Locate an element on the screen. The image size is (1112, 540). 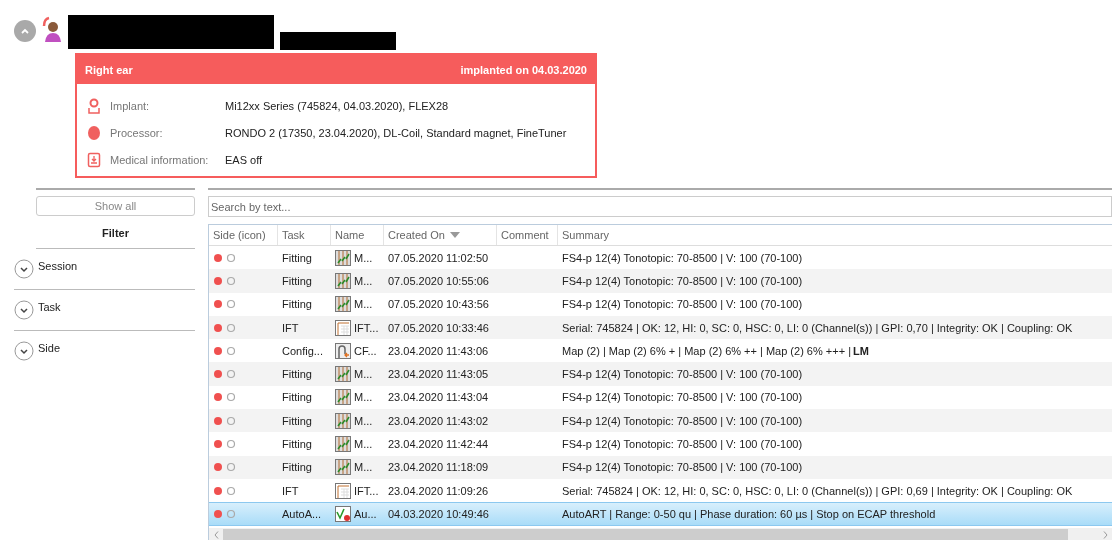
column-header: Created On is located at coordinates (440, 235).